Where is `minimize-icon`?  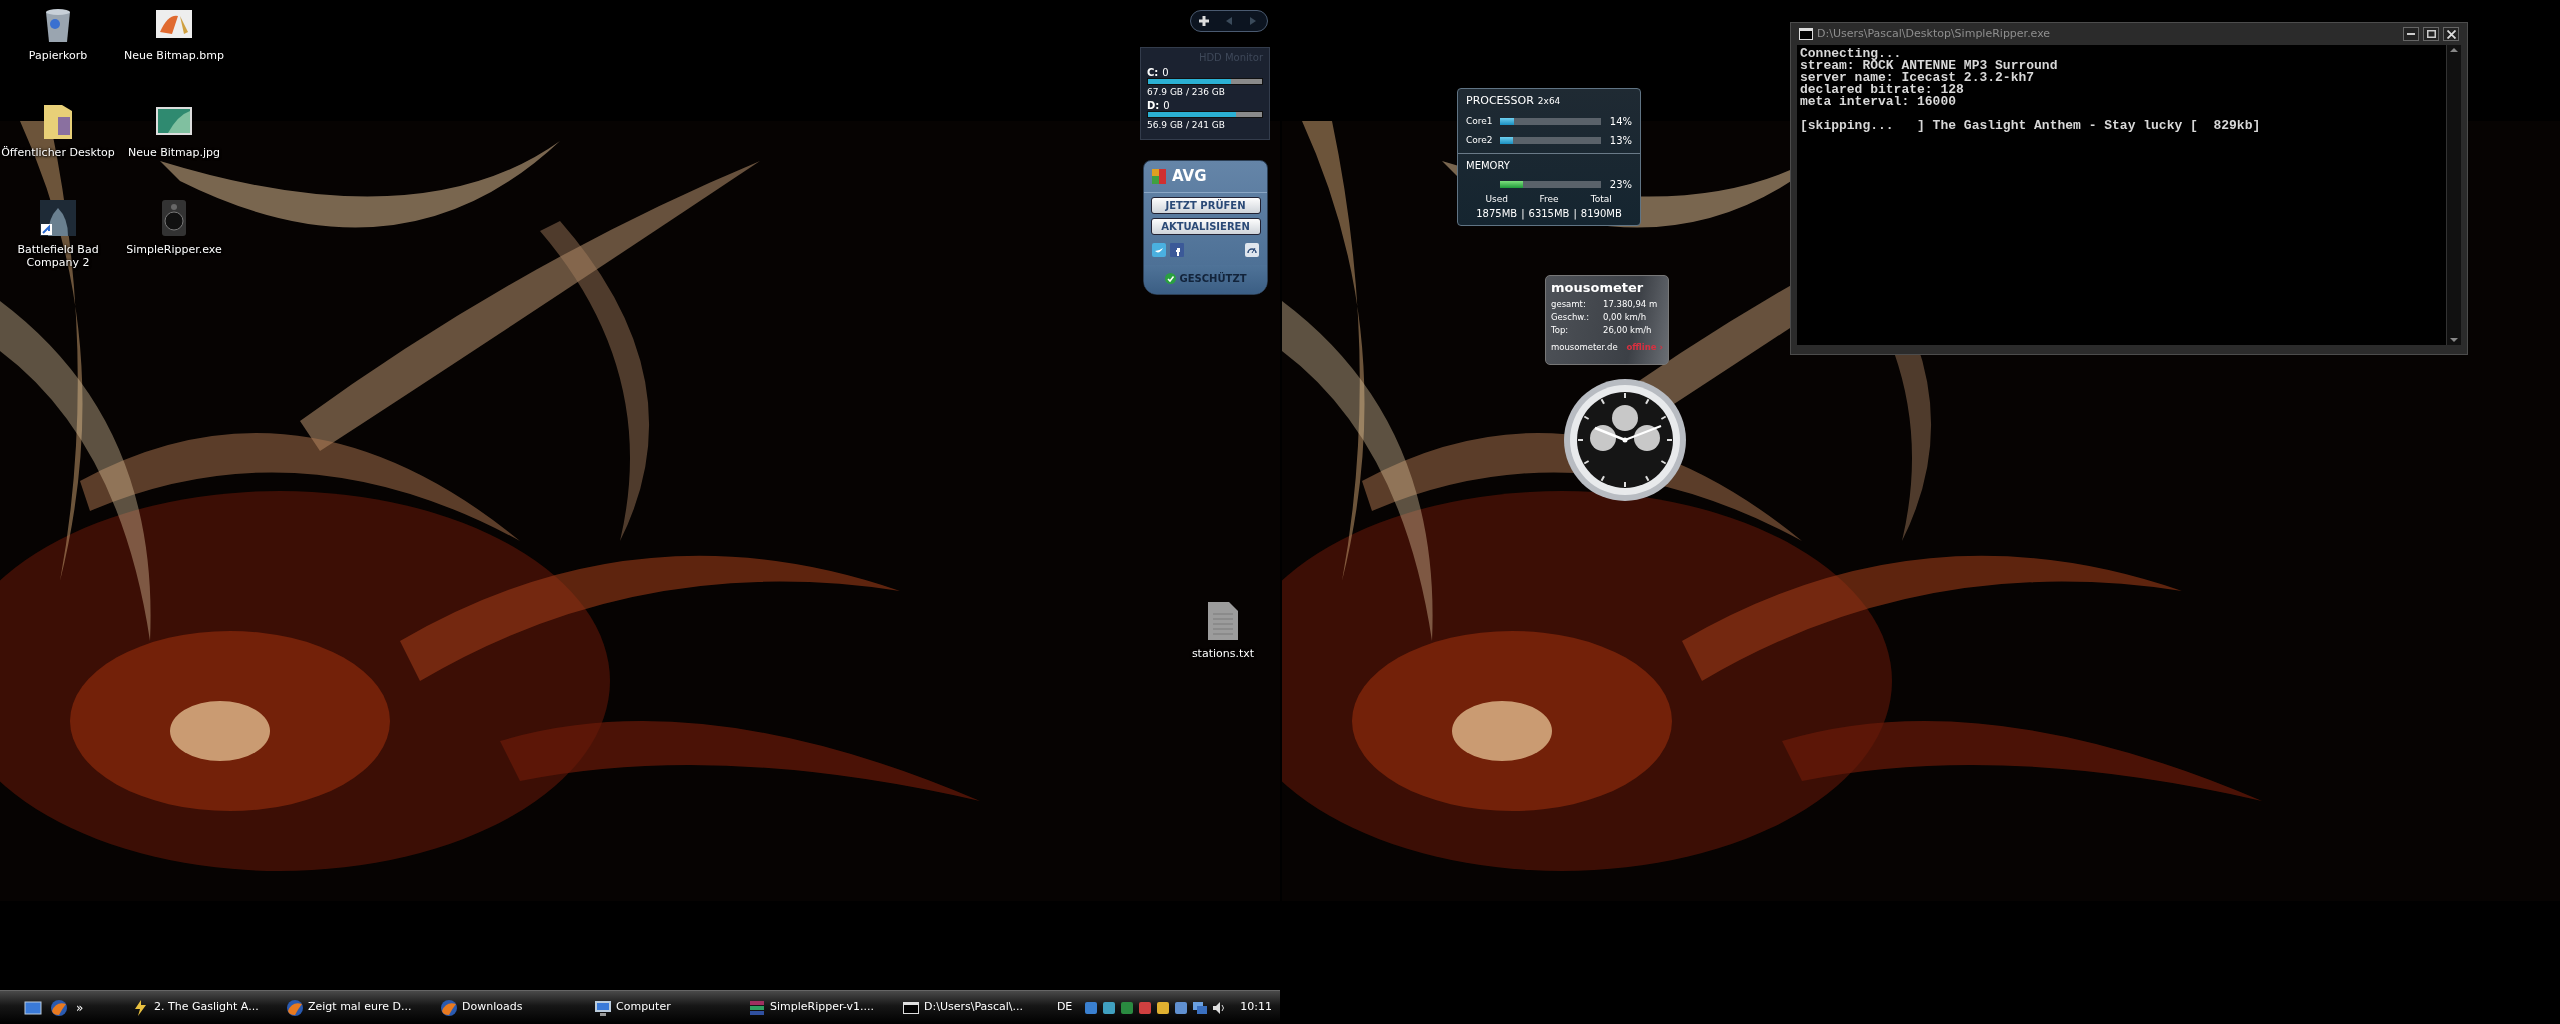 minimize-icon is located at coordinates (2411, 34).